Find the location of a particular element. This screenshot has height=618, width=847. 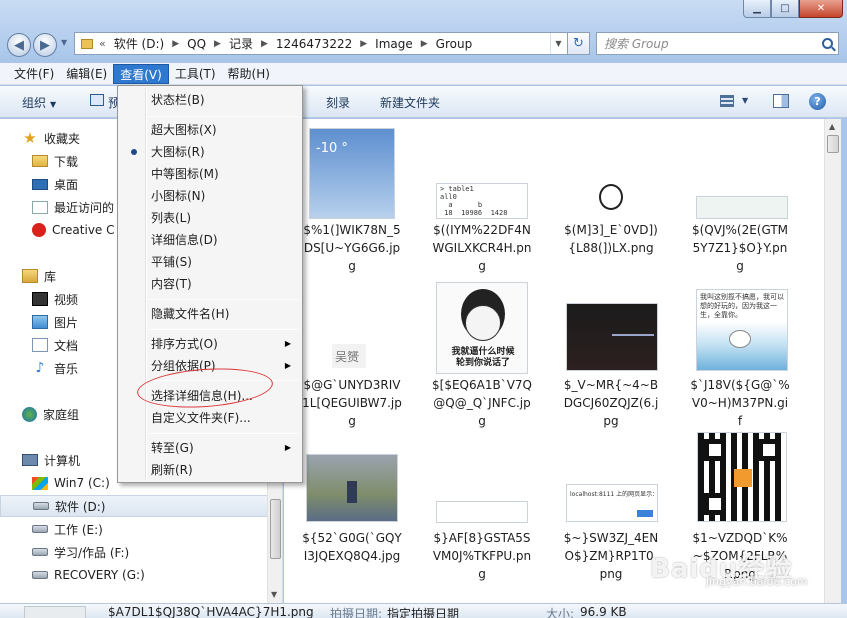

file-thumbnail-screen is located at coordinates (612, 337).